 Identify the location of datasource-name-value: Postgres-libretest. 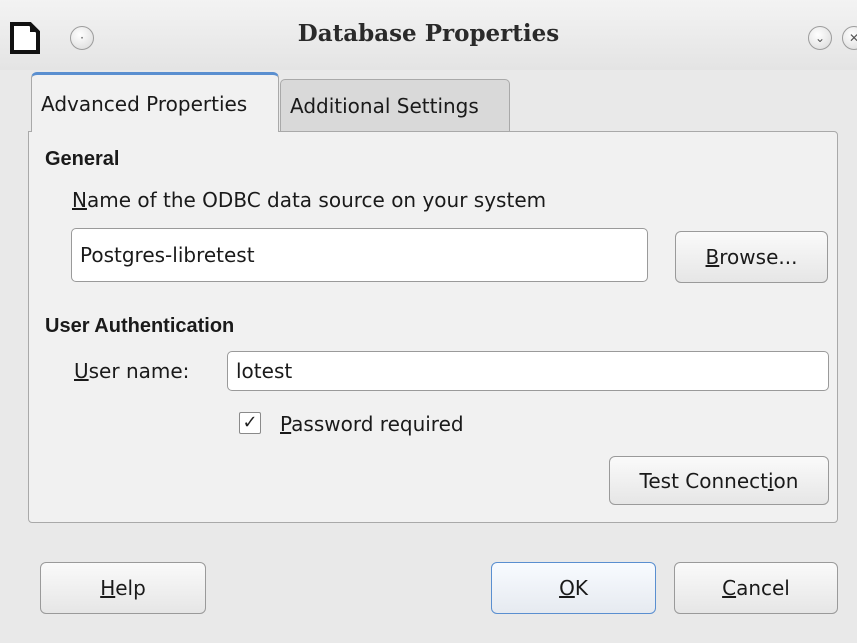
(167, 255).